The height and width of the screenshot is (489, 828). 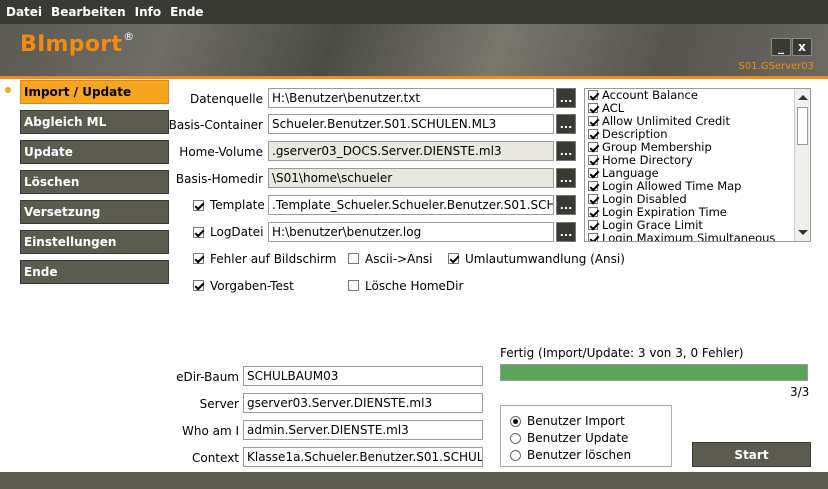 I want to click on progress-bar, so click(x=654, y=372).